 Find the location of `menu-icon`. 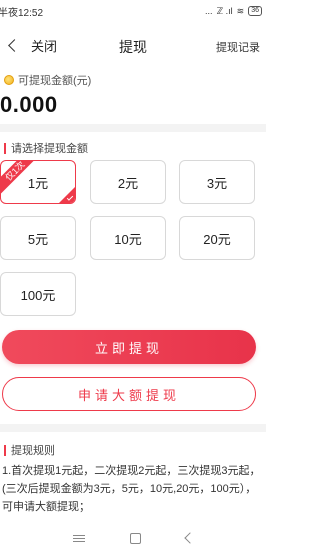

menu-icon is located at coordinates (78, 538).